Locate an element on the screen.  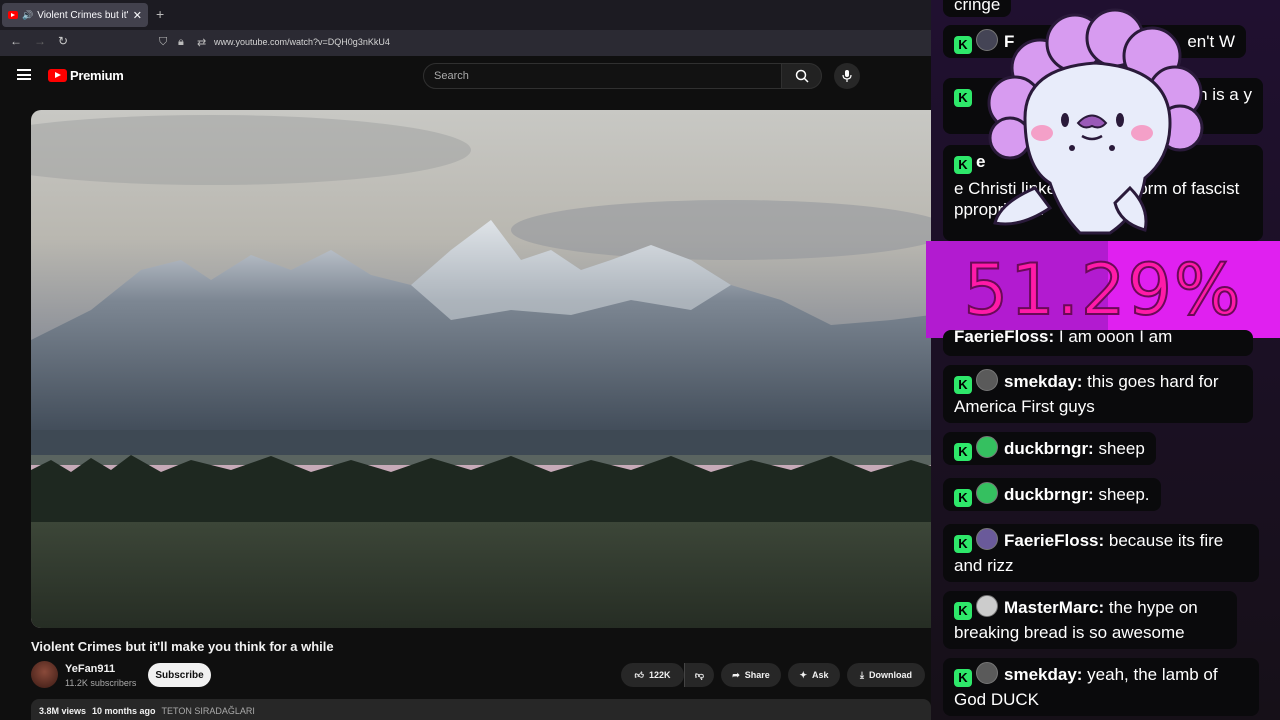
thumbs-up-icon: 👍︎ is located at coordinates (639, 674).